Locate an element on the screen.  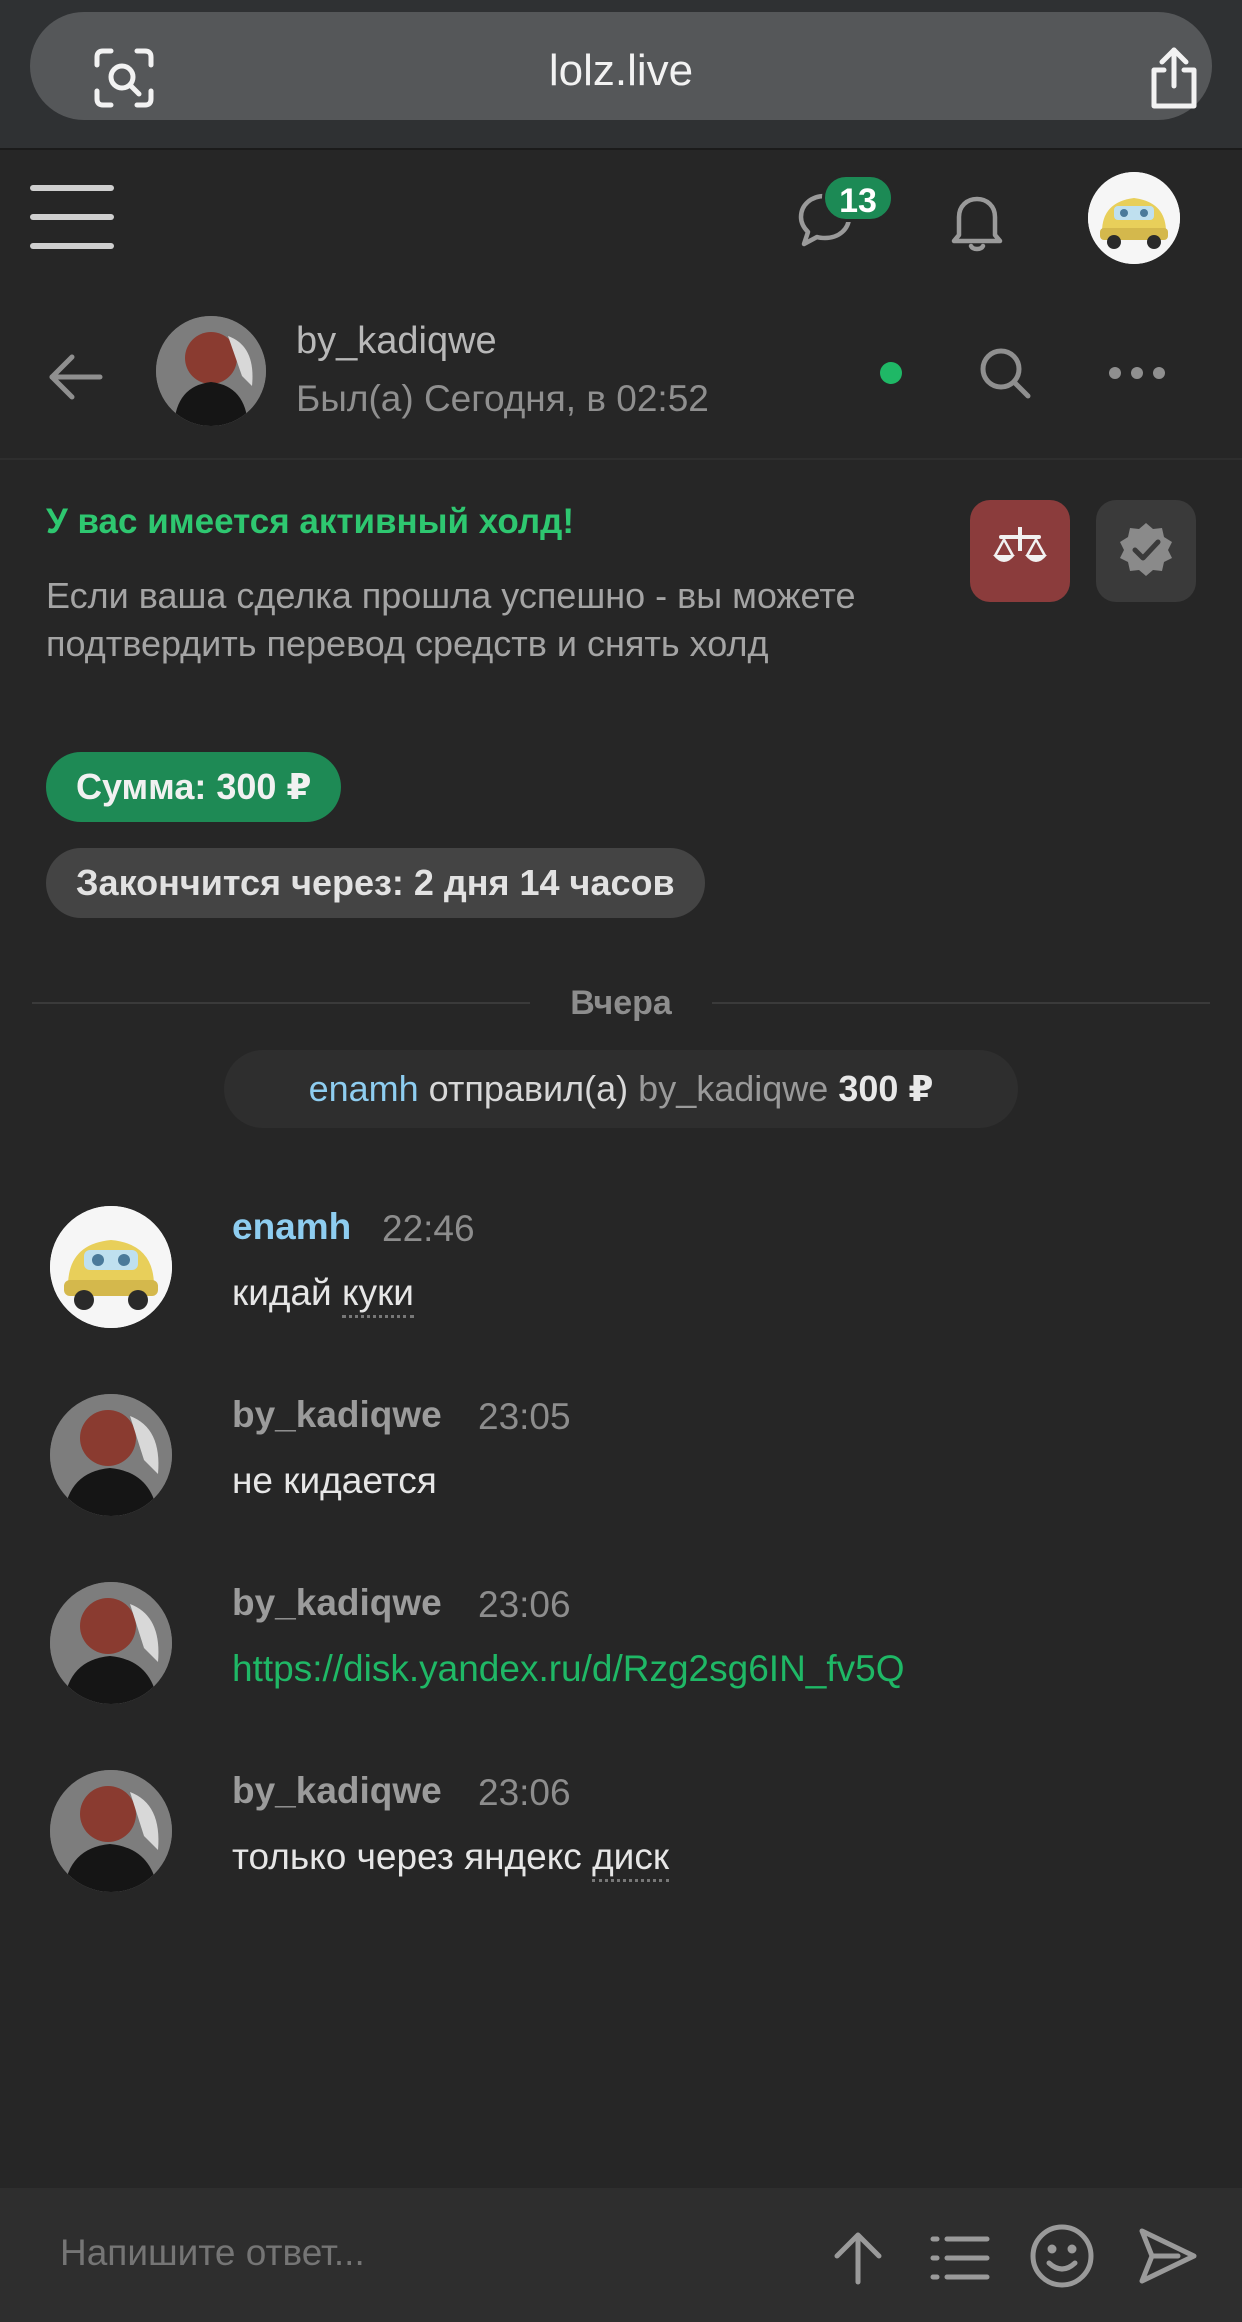
date-divider-label: Вчера is located at coordinates (621, 1003).